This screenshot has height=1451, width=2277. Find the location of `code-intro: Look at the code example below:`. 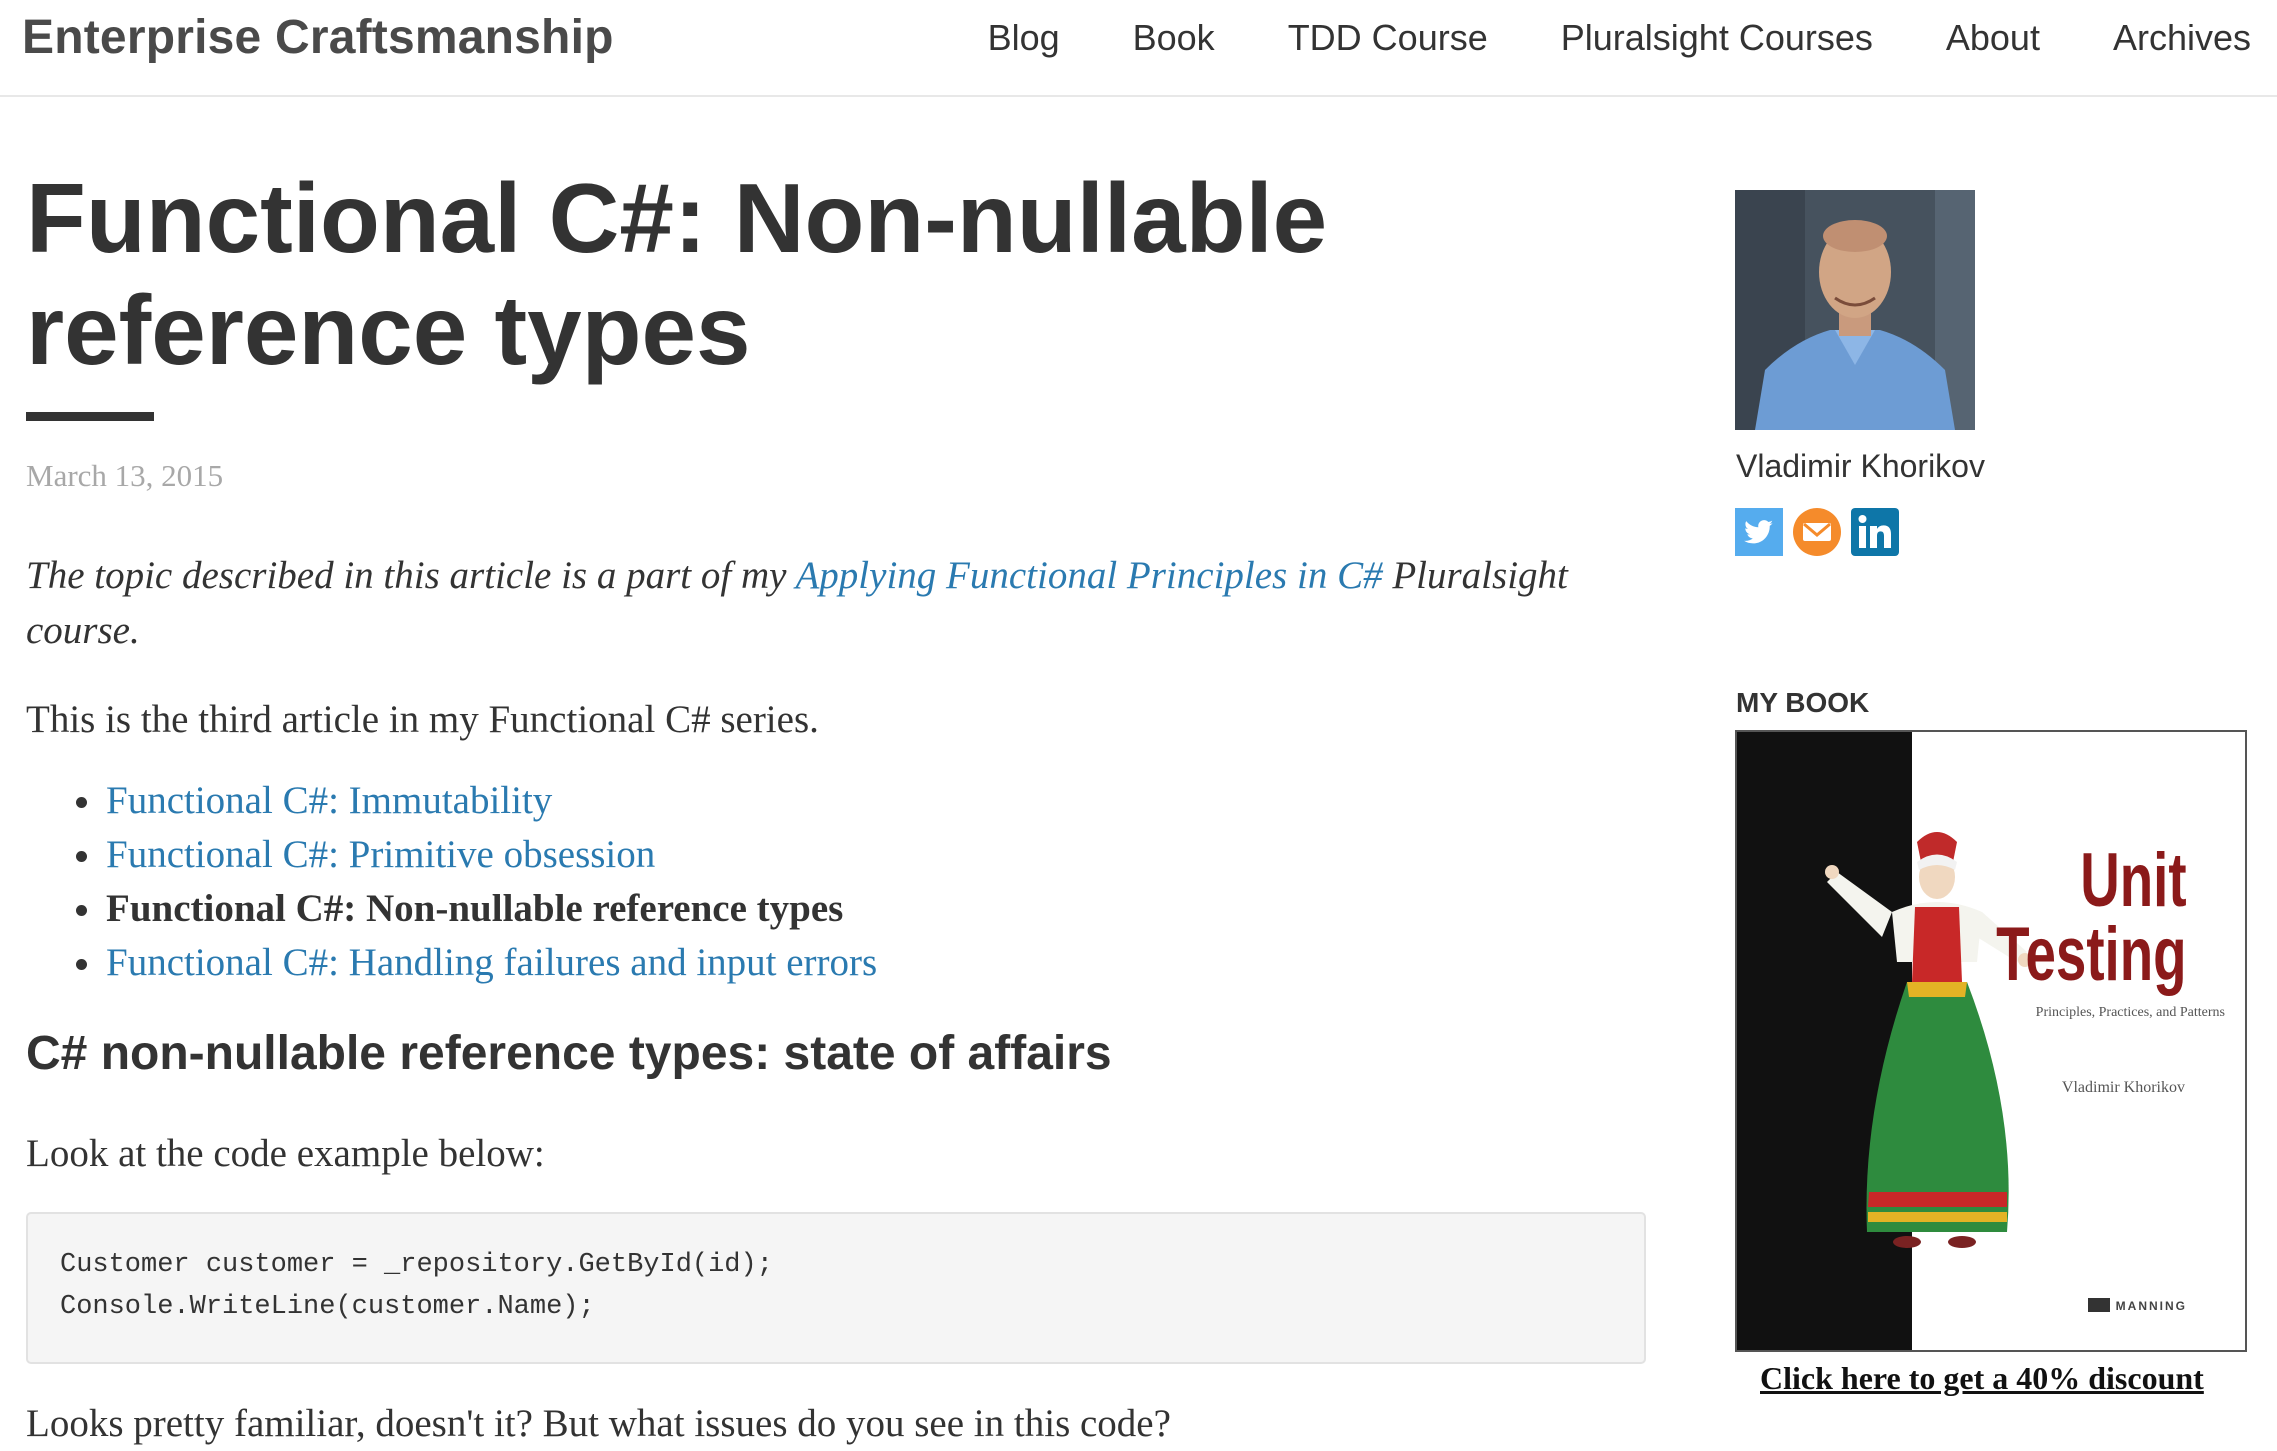

code-intro: Look at the code example below: is located at coordinates (285, 1153).